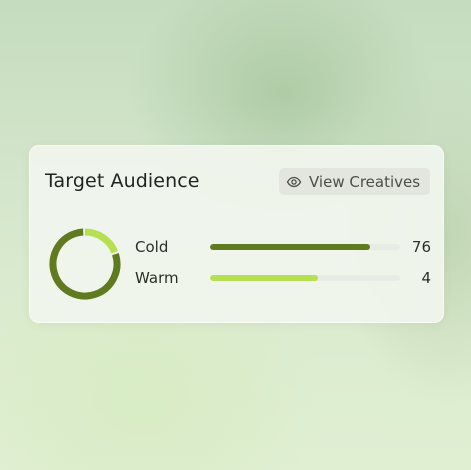 Image resolution: width=471 pixels, height=470 pixels. Describe the element at coordinates (365, 181) in the screenshot. I see `view-creatives-label: View Creatives` at that location.